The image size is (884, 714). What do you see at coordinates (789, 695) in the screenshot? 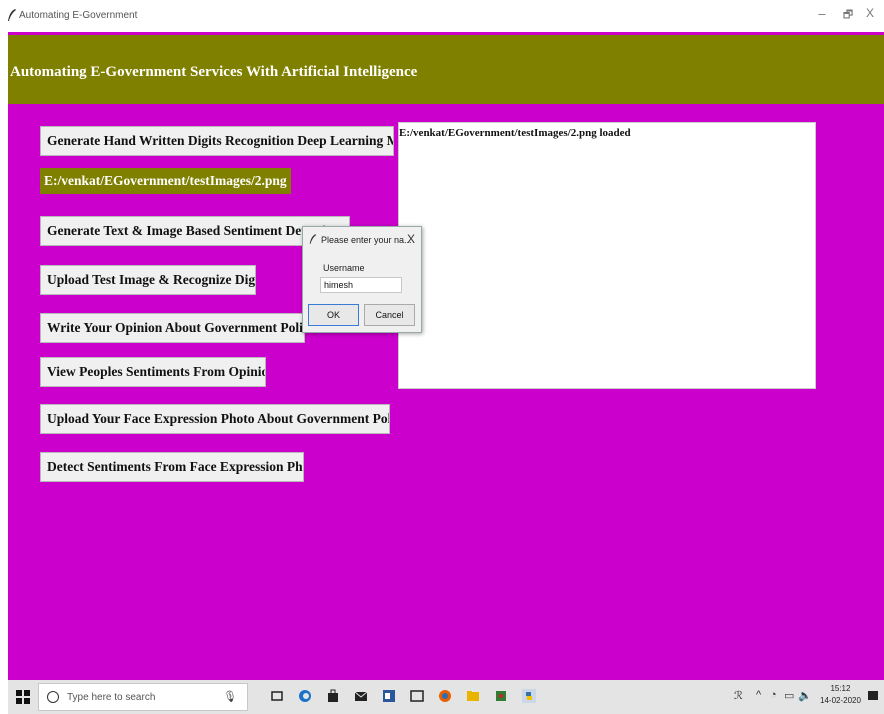
I see `battery-icon: ▭` at bounding box center [789, 695].